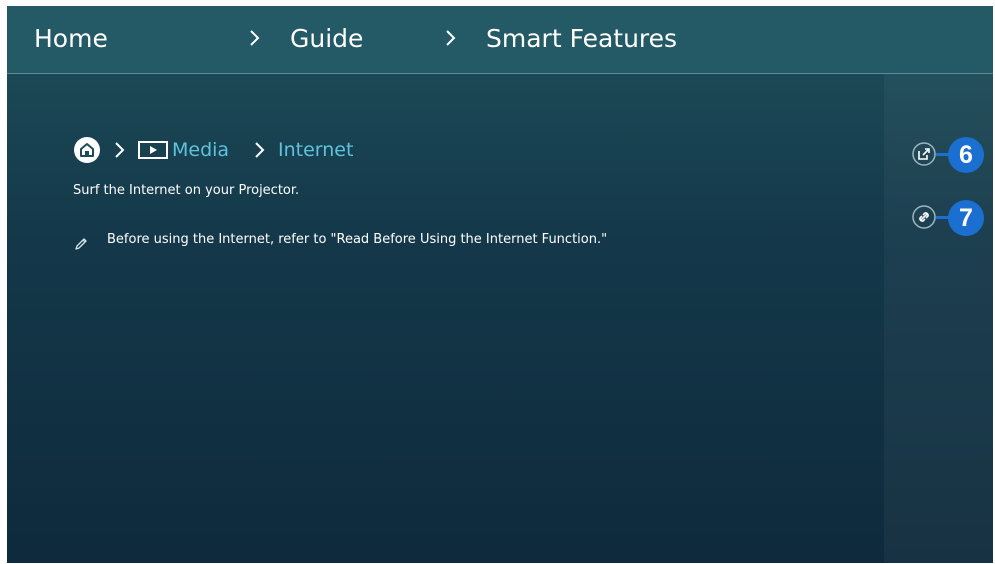  I want to click on callout-badge-6: 6, so click(966, 155).